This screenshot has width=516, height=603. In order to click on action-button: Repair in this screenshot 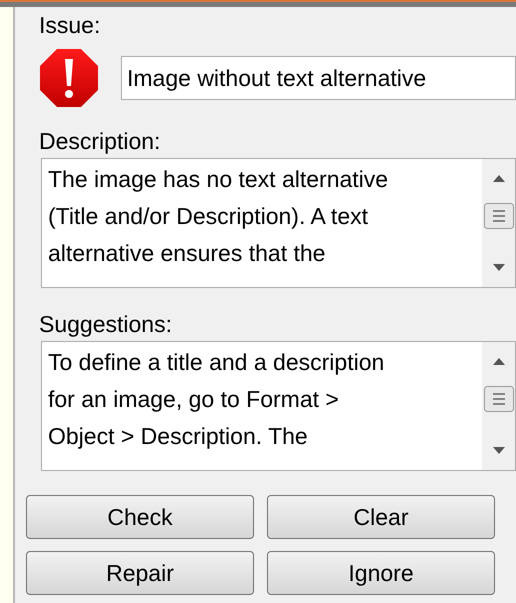, I will do `click(140, 573)`.